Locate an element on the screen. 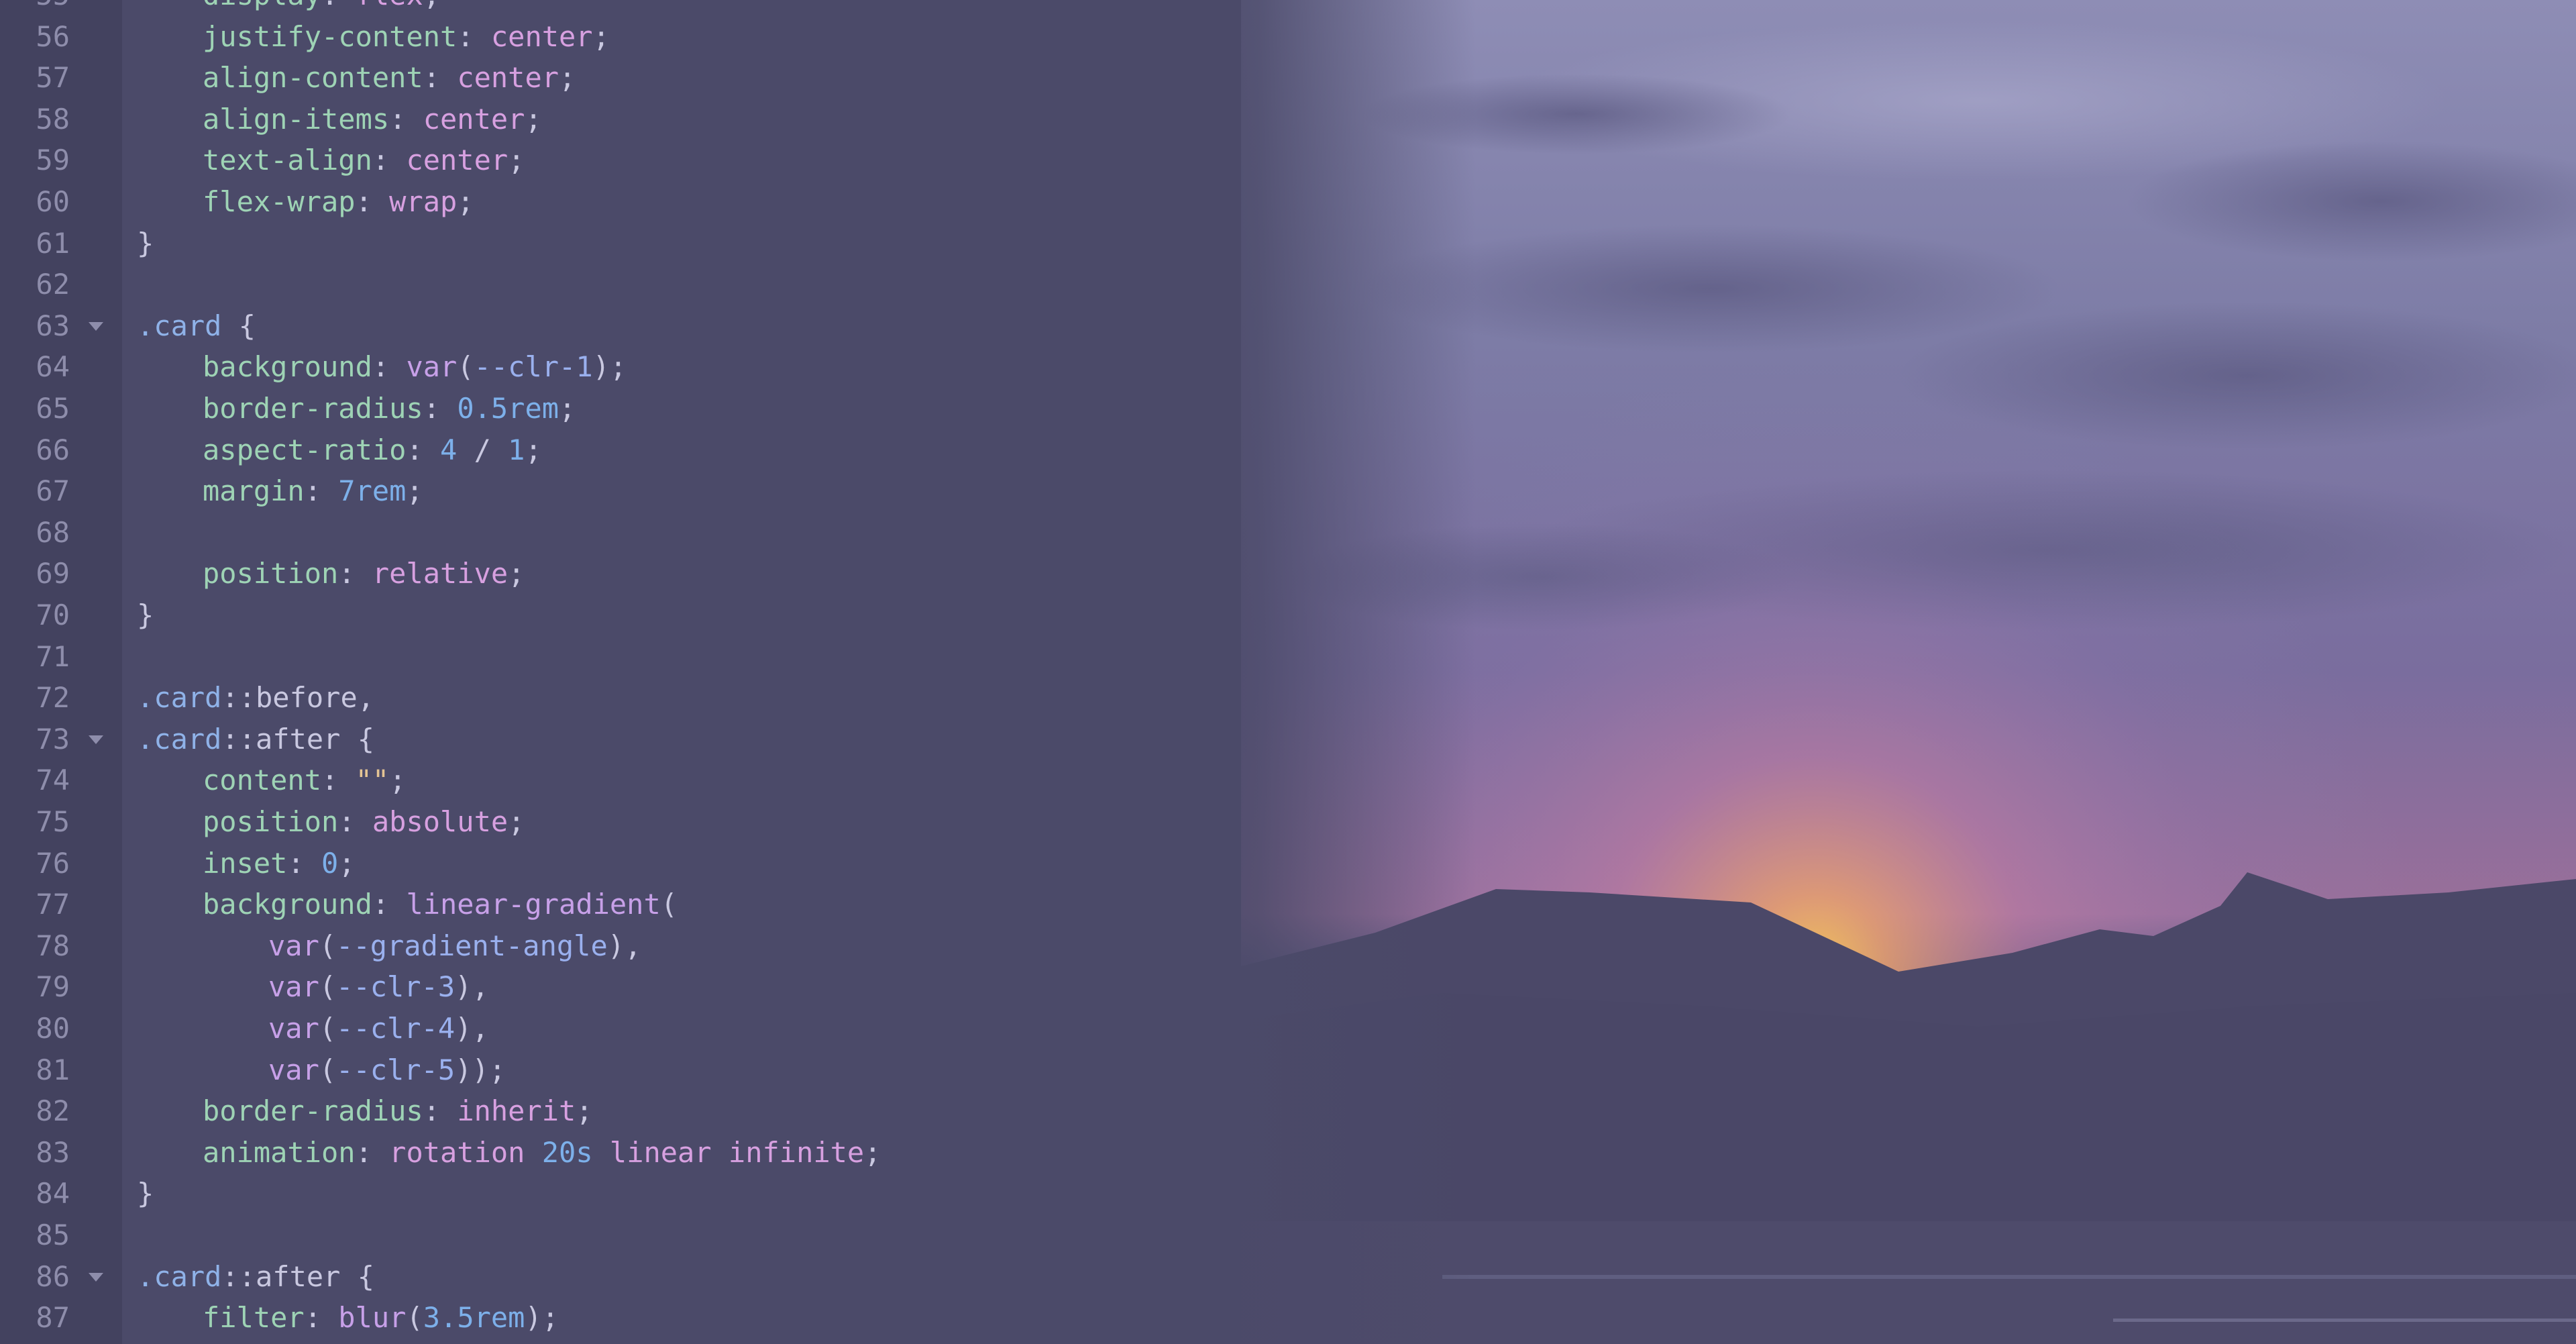 This screenshot has height=1344, width=2576. code-text: aspect-ratio: 4 / 1; is located at coordinates (339, 450).